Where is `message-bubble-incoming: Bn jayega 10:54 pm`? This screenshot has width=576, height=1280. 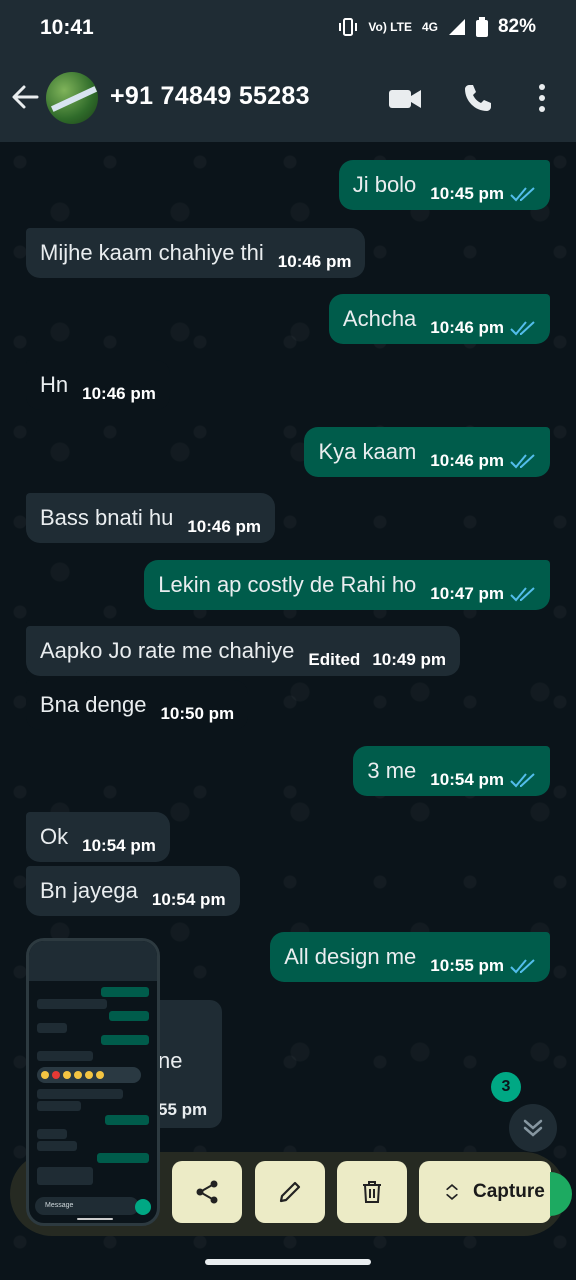 message-bubble-incoming: Bn jayega 10:54 pm is located at coordinates (133, 891).